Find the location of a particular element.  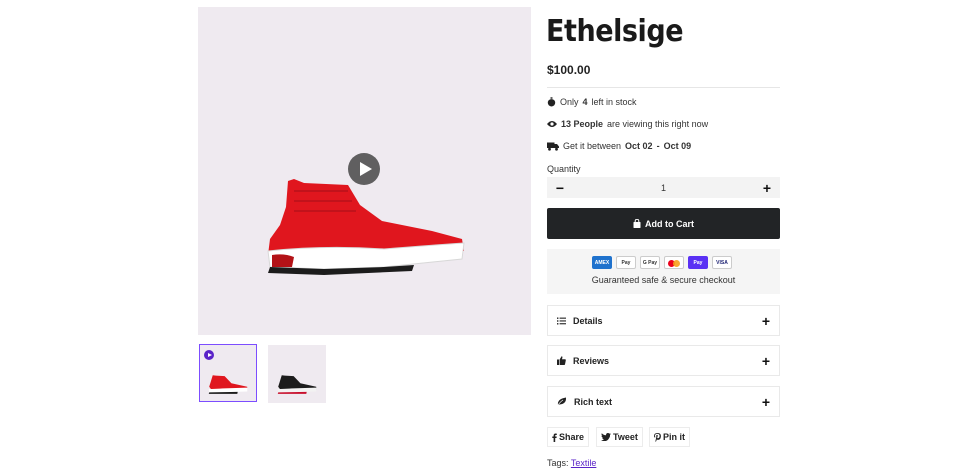

stock-prefix: Only is located at coordinates (569, 102).